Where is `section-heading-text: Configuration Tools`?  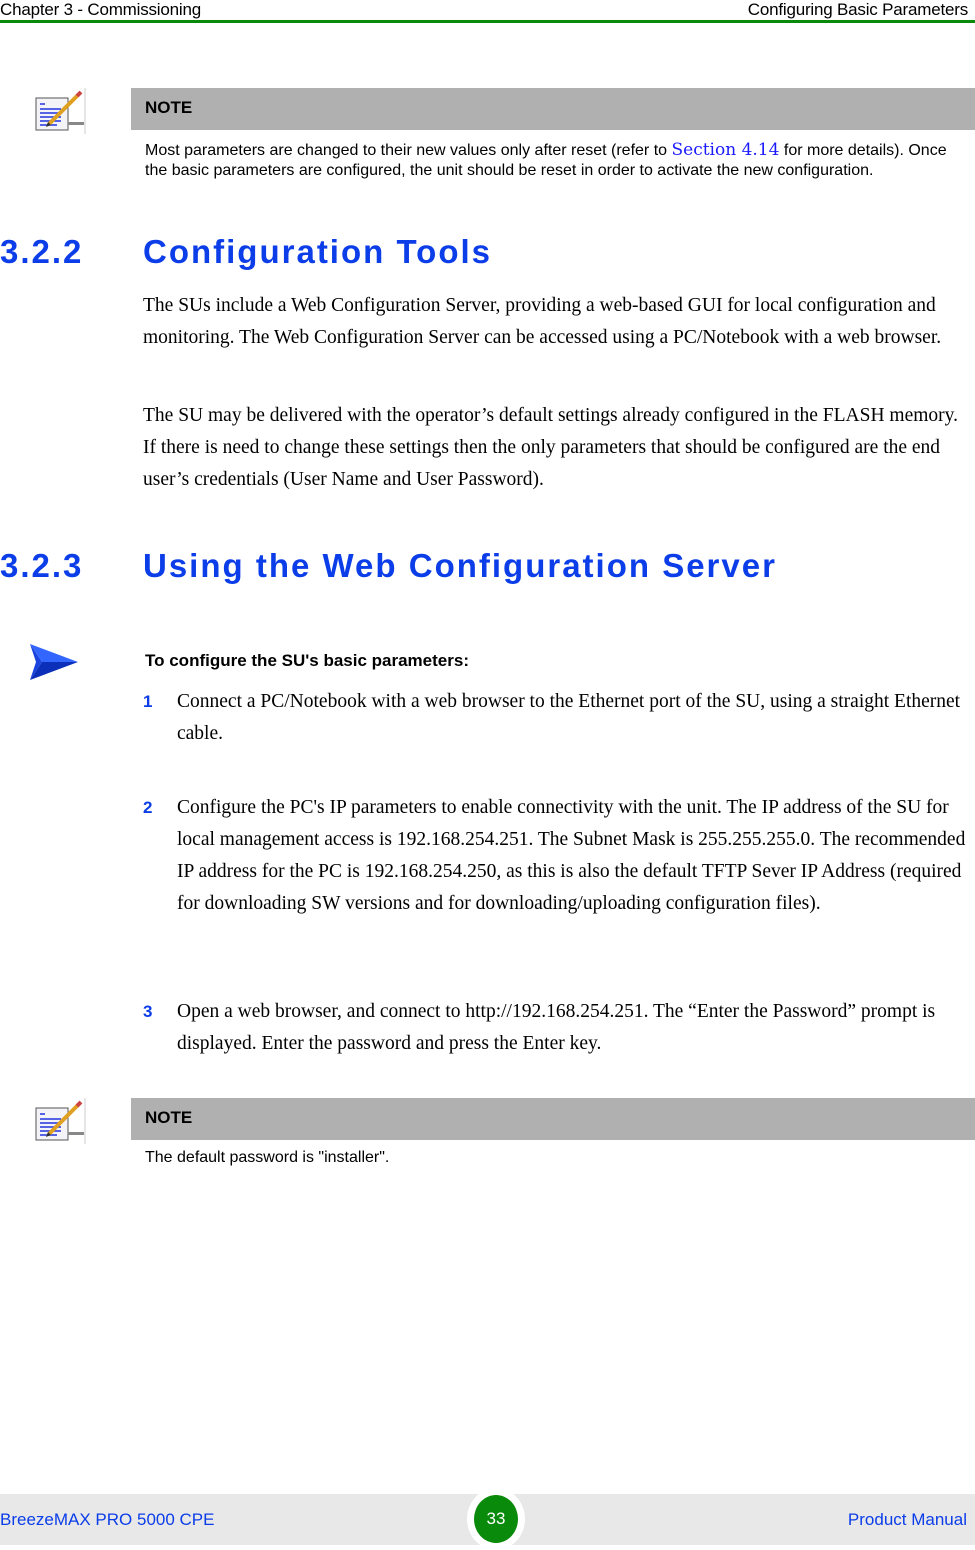
section-heading-text: Configuration Tools is located at coordinates (318, 251).